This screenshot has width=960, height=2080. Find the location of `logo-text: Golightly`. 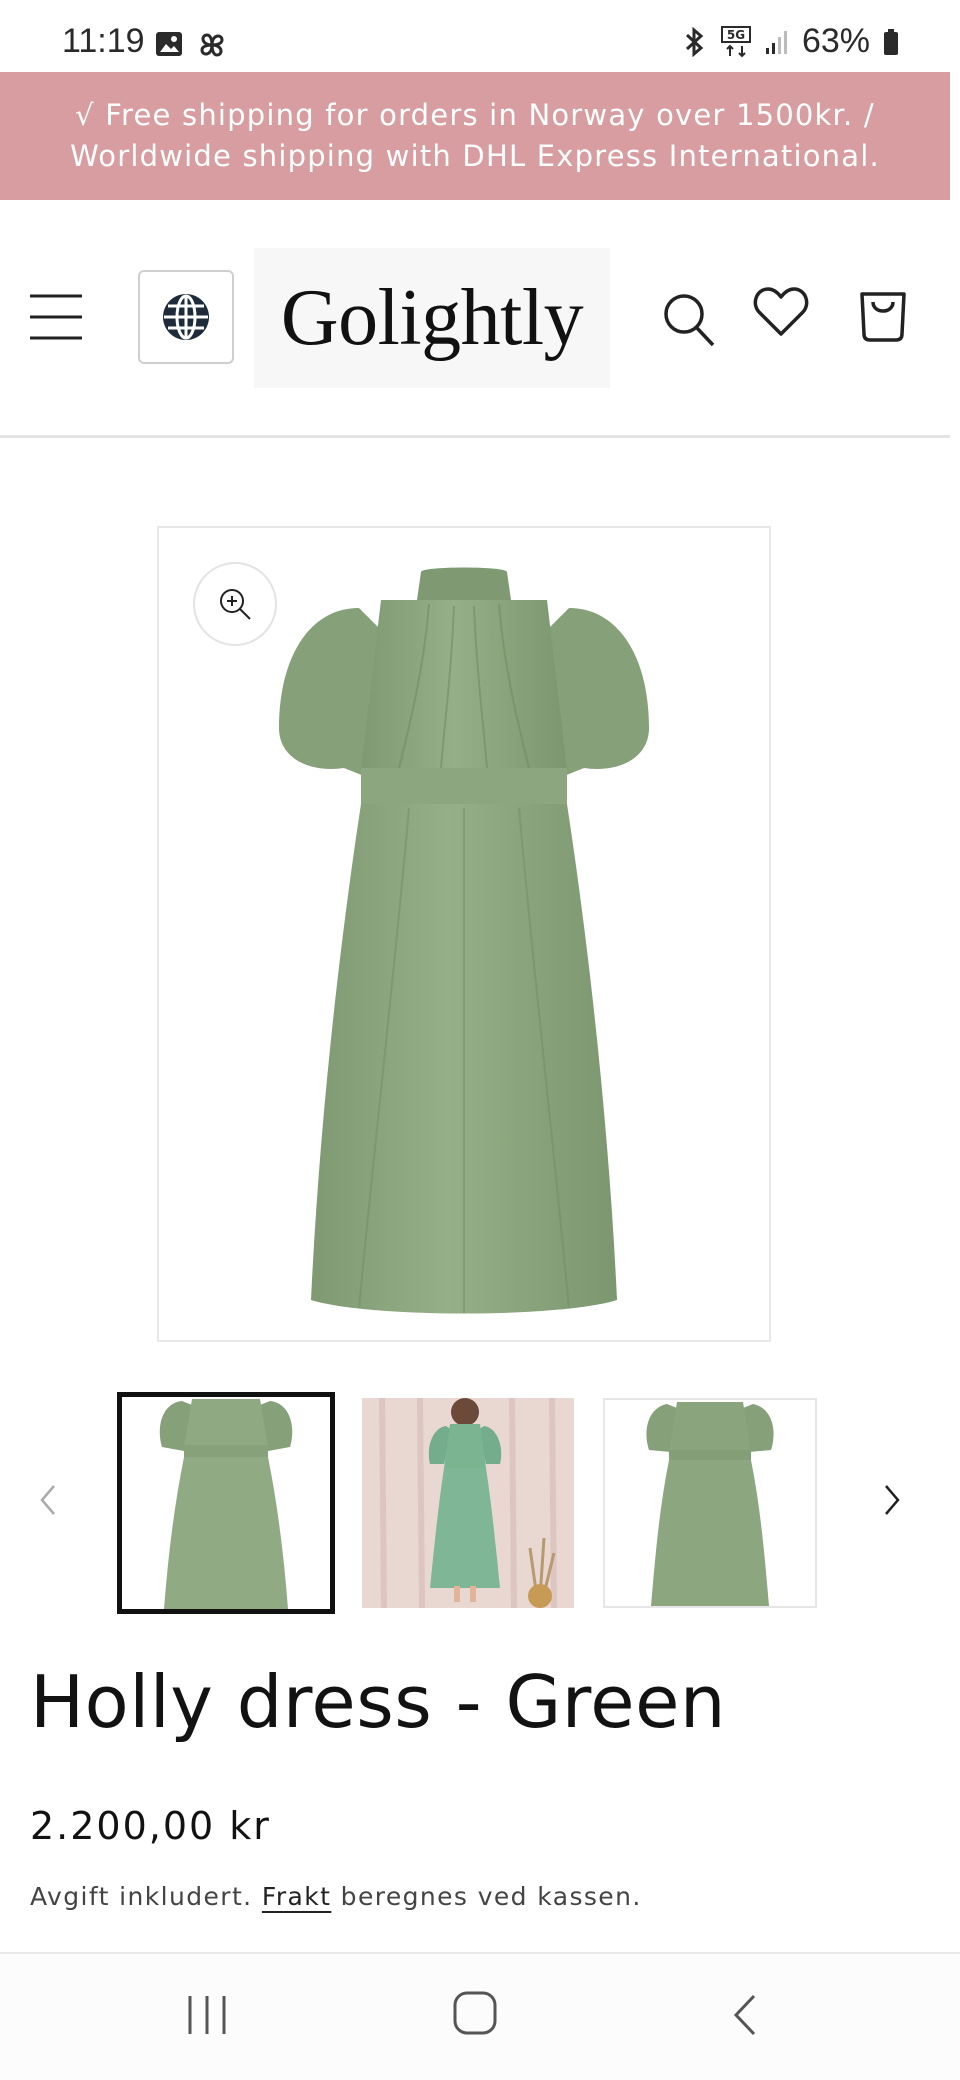

logo-text: Golightly is located at coordinates (432, 317).